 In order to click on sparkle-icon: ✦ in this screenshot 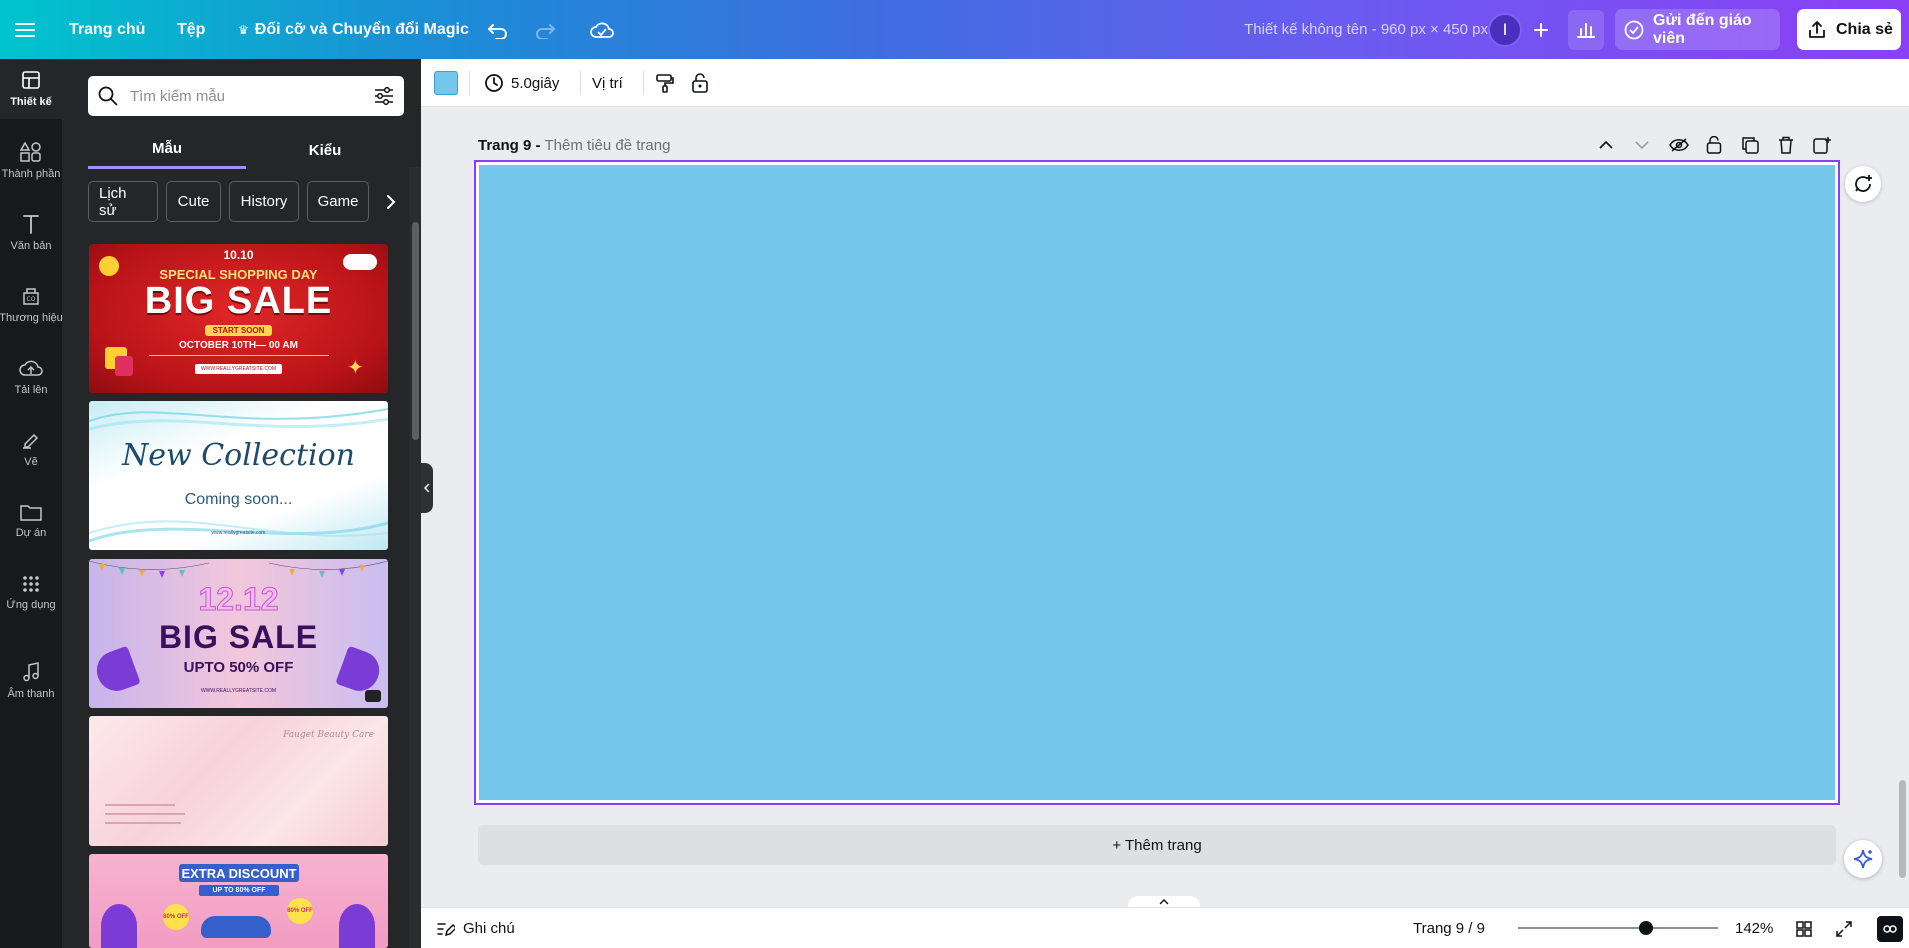, I will do `click(355, 368)`.